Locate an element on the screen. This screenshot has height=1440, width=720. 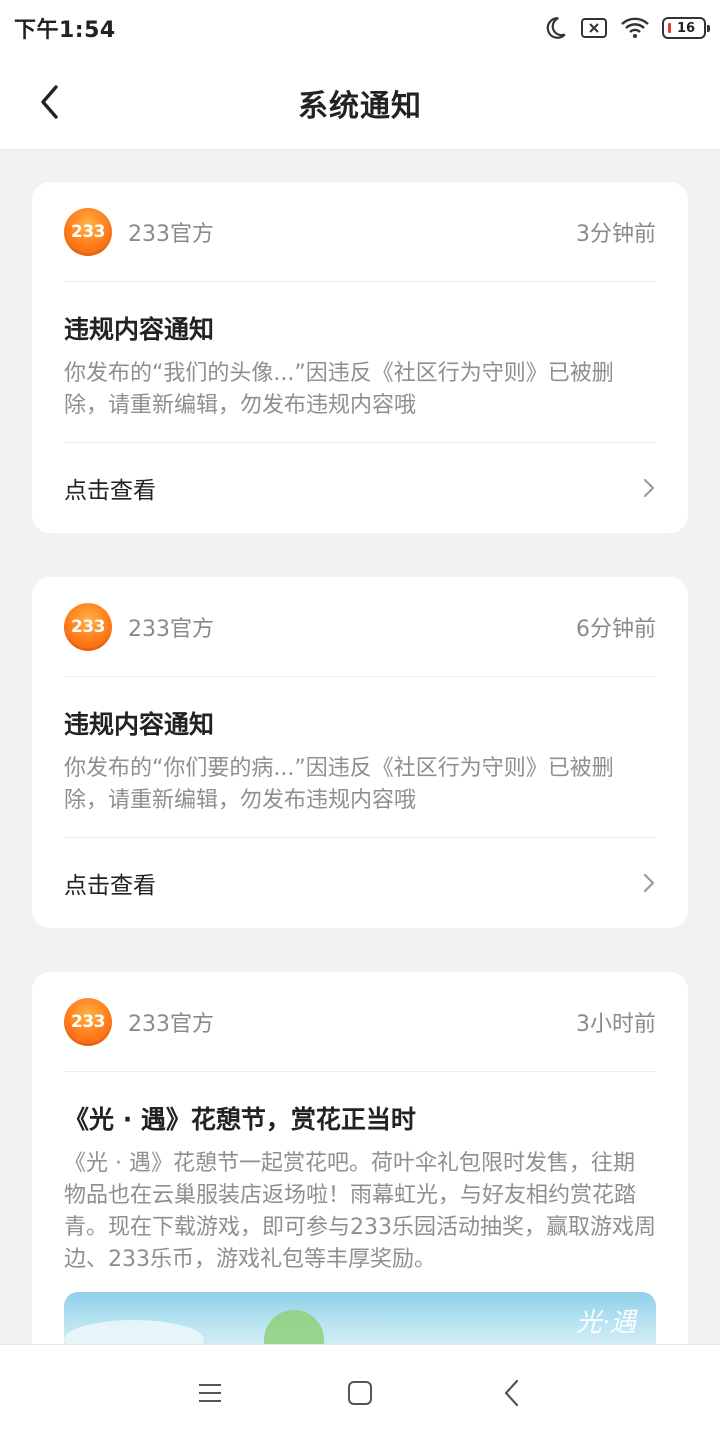
banner-logo: 光·遇 is located at coordinates (605, 1323).